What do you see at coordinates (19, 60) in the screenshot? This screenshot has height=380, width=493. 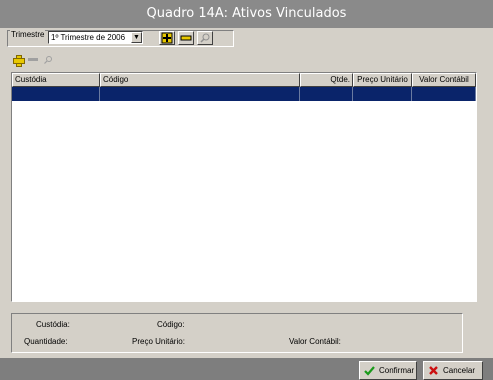 I see `add-icon` at bounding box center [19, 60].